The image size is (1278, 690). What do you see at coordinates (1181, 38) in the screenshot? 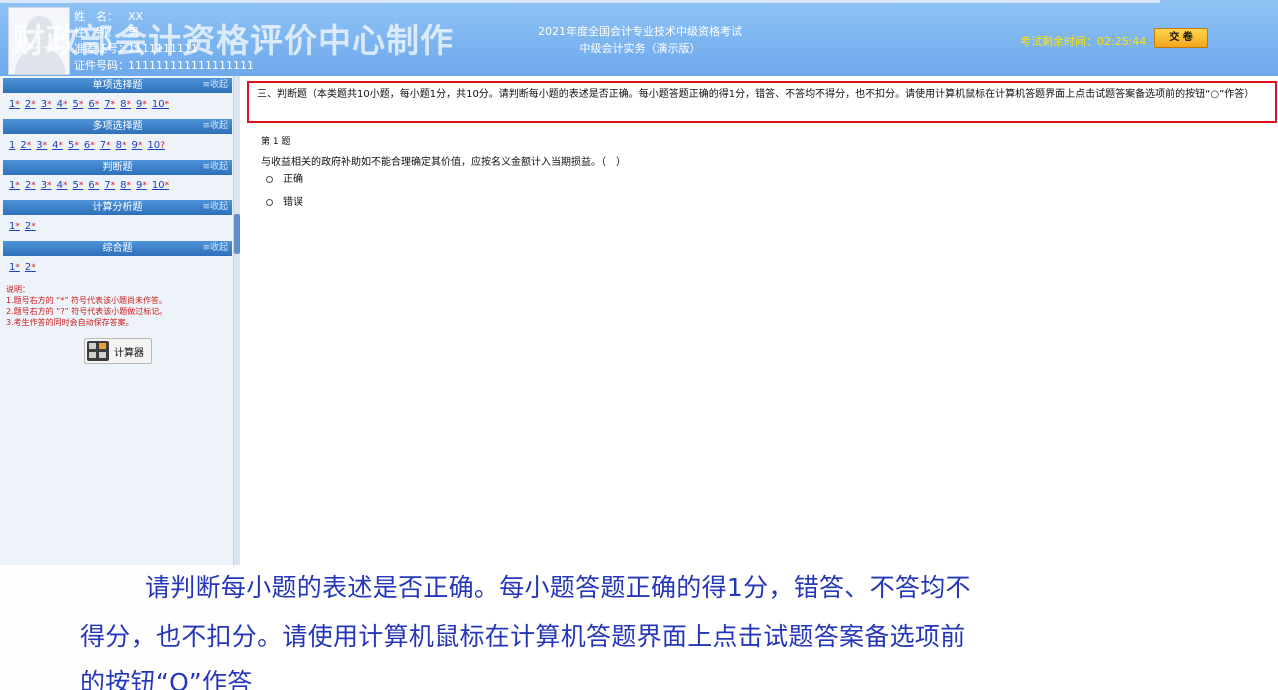
I see `submit-exam-button: 交 卷` at bounding box center [1181, 38].